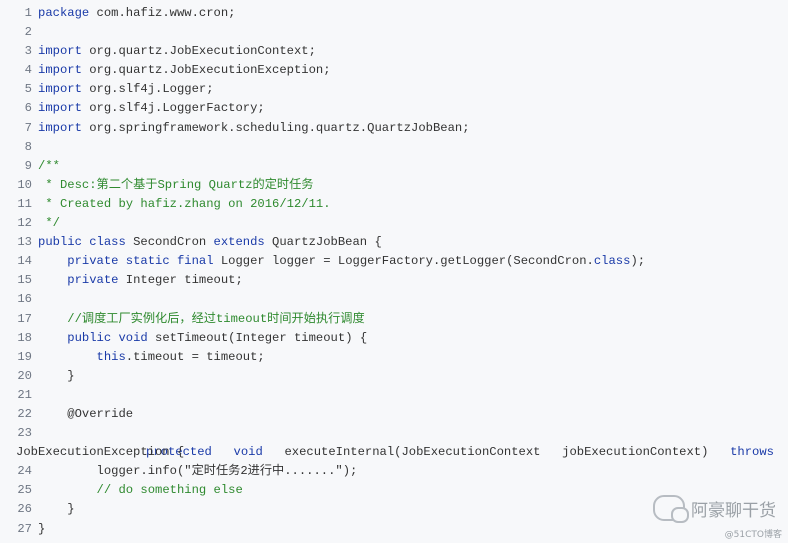  I want to click on code-line: 9 /**, so click(394, 166).